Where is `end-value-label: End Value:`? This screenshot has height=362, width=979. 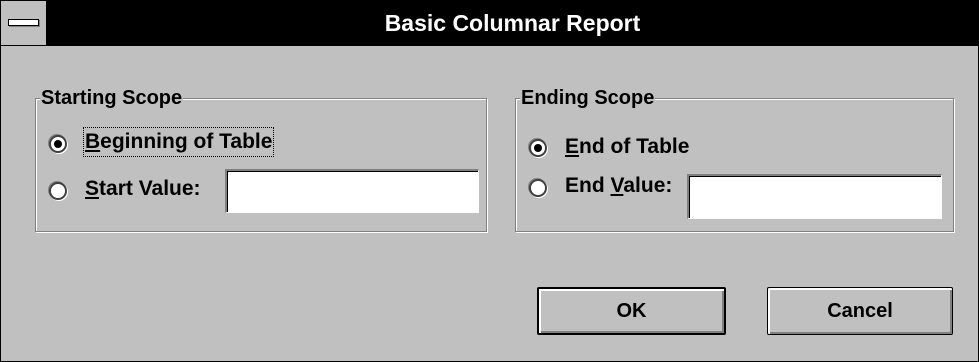 end-value-label: End Value: is located at coordinates (618, 186).